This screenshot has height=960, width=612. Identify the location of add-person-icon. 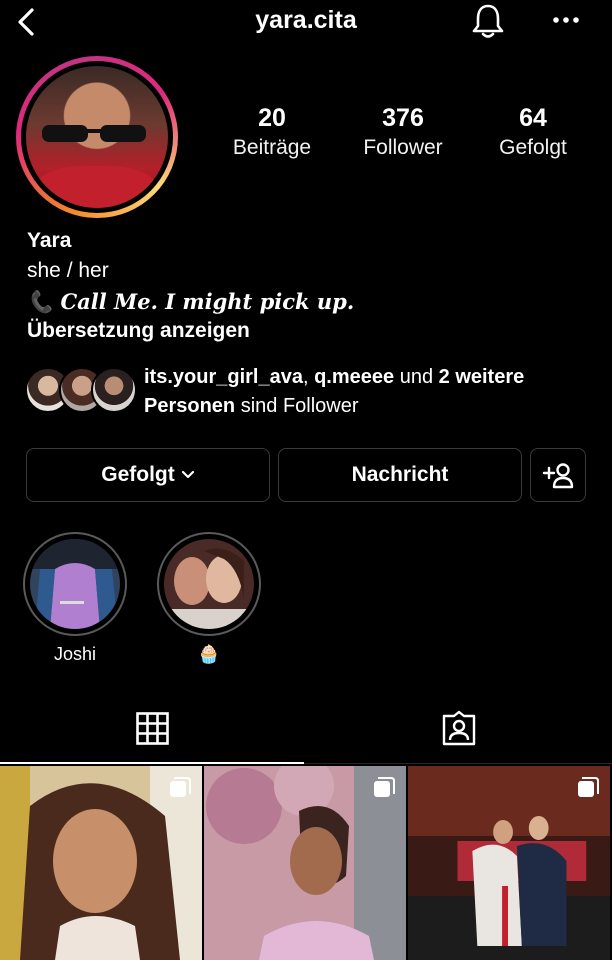
(558, 476).